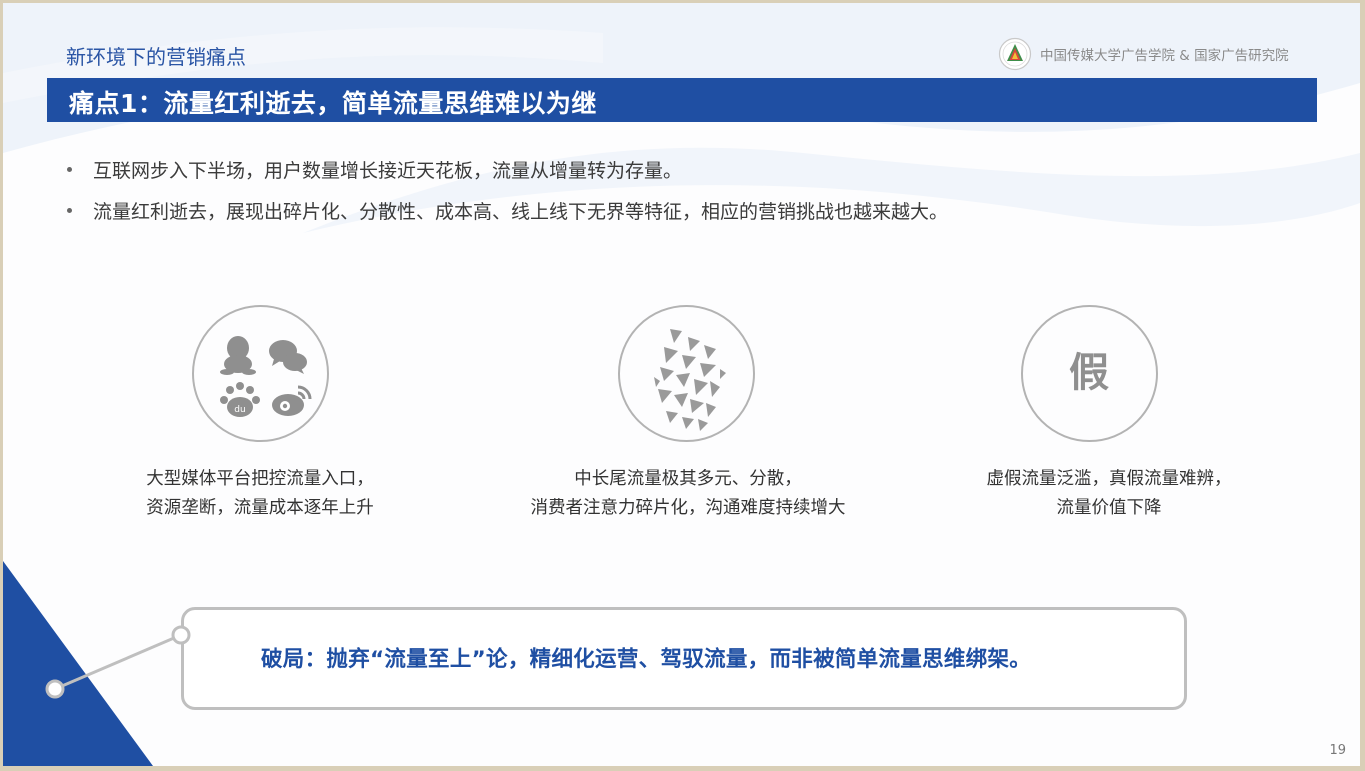 The image size is (1365, 771). What do you see at coordinates (239, 410) in the screenshot?
I see `svg-text: du` at bounding box center [239, 410].